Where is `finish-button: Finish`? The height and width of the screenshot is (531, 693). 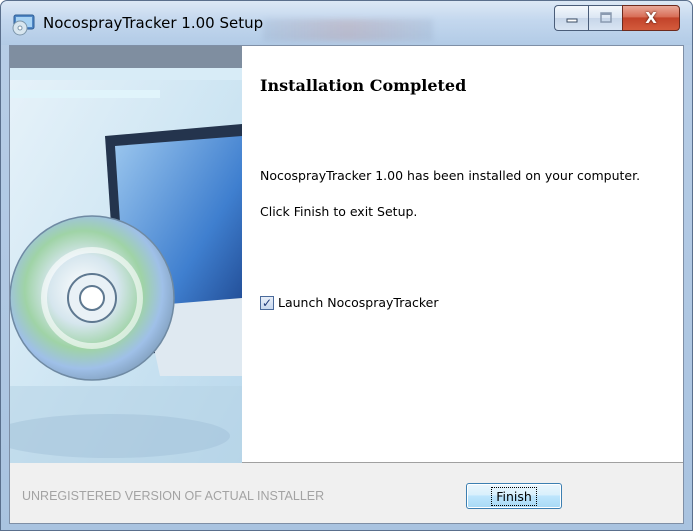 finish-button: Finish is located at coordinates (514, 496).